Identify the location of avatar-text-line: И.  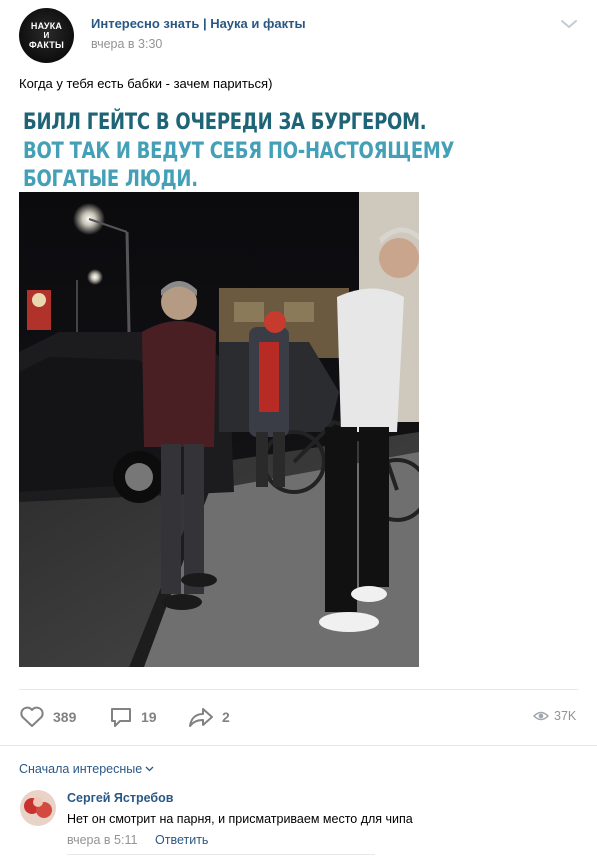
(46, 35).